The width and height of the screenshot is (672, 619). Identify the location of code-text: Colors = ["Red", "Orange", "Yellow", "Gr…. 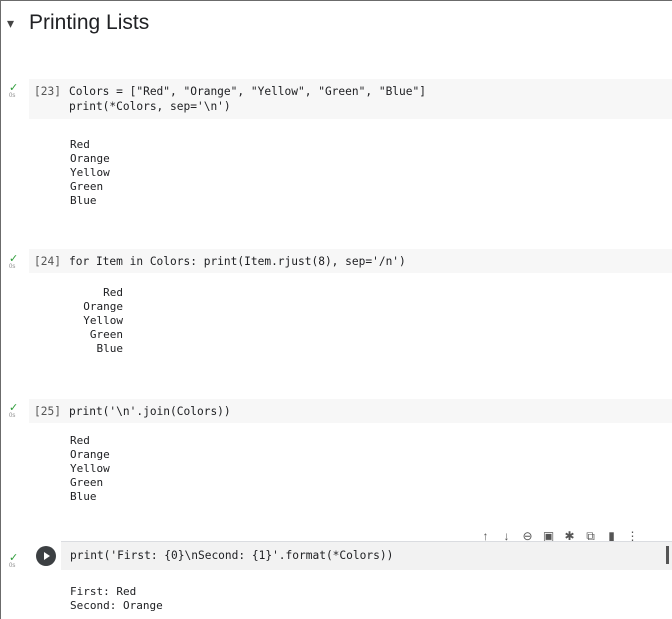
(247, 91).